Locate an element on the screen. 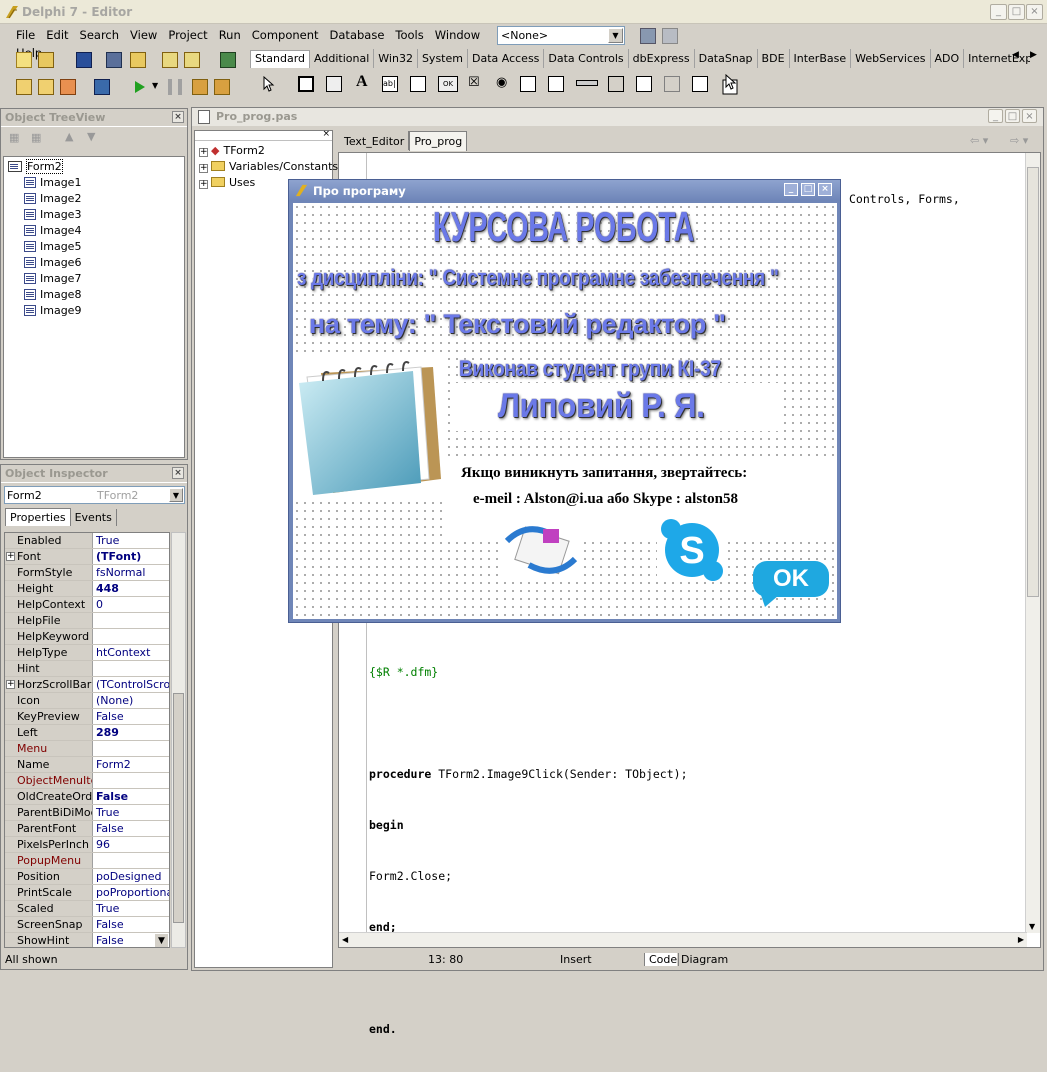  prop-row: FormStyle fsNormal is located at coordinates (87, 573).